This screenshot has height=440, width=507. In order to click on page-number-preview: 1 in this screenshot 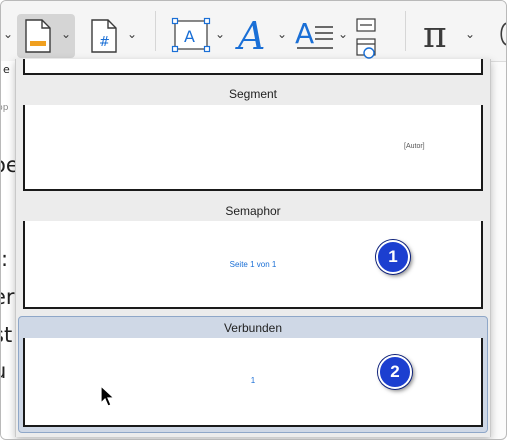, I will do `click(253, 380)`.